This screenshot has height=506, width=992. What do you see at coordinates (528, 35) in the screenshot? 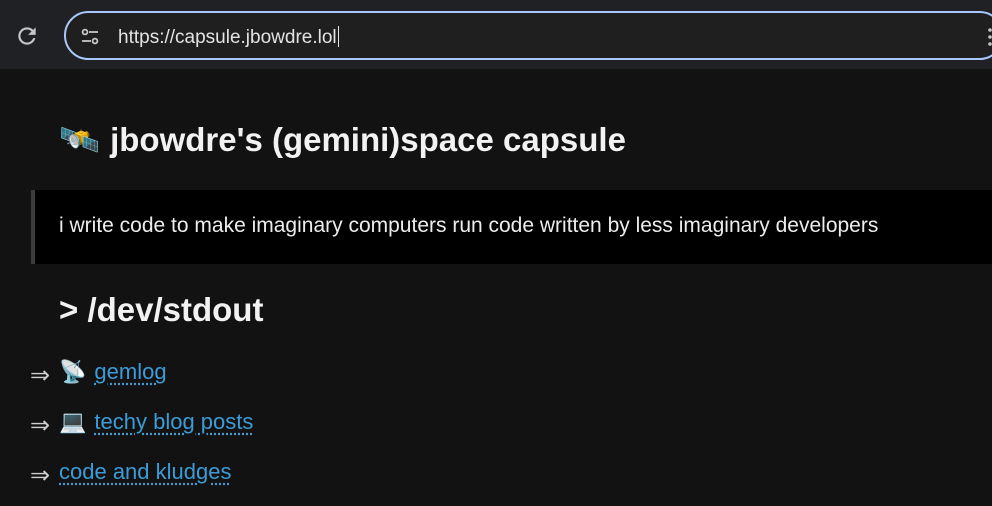
I see `address-bar: https://capsule.jbowdre.lol` at bounding box center [528, 35].